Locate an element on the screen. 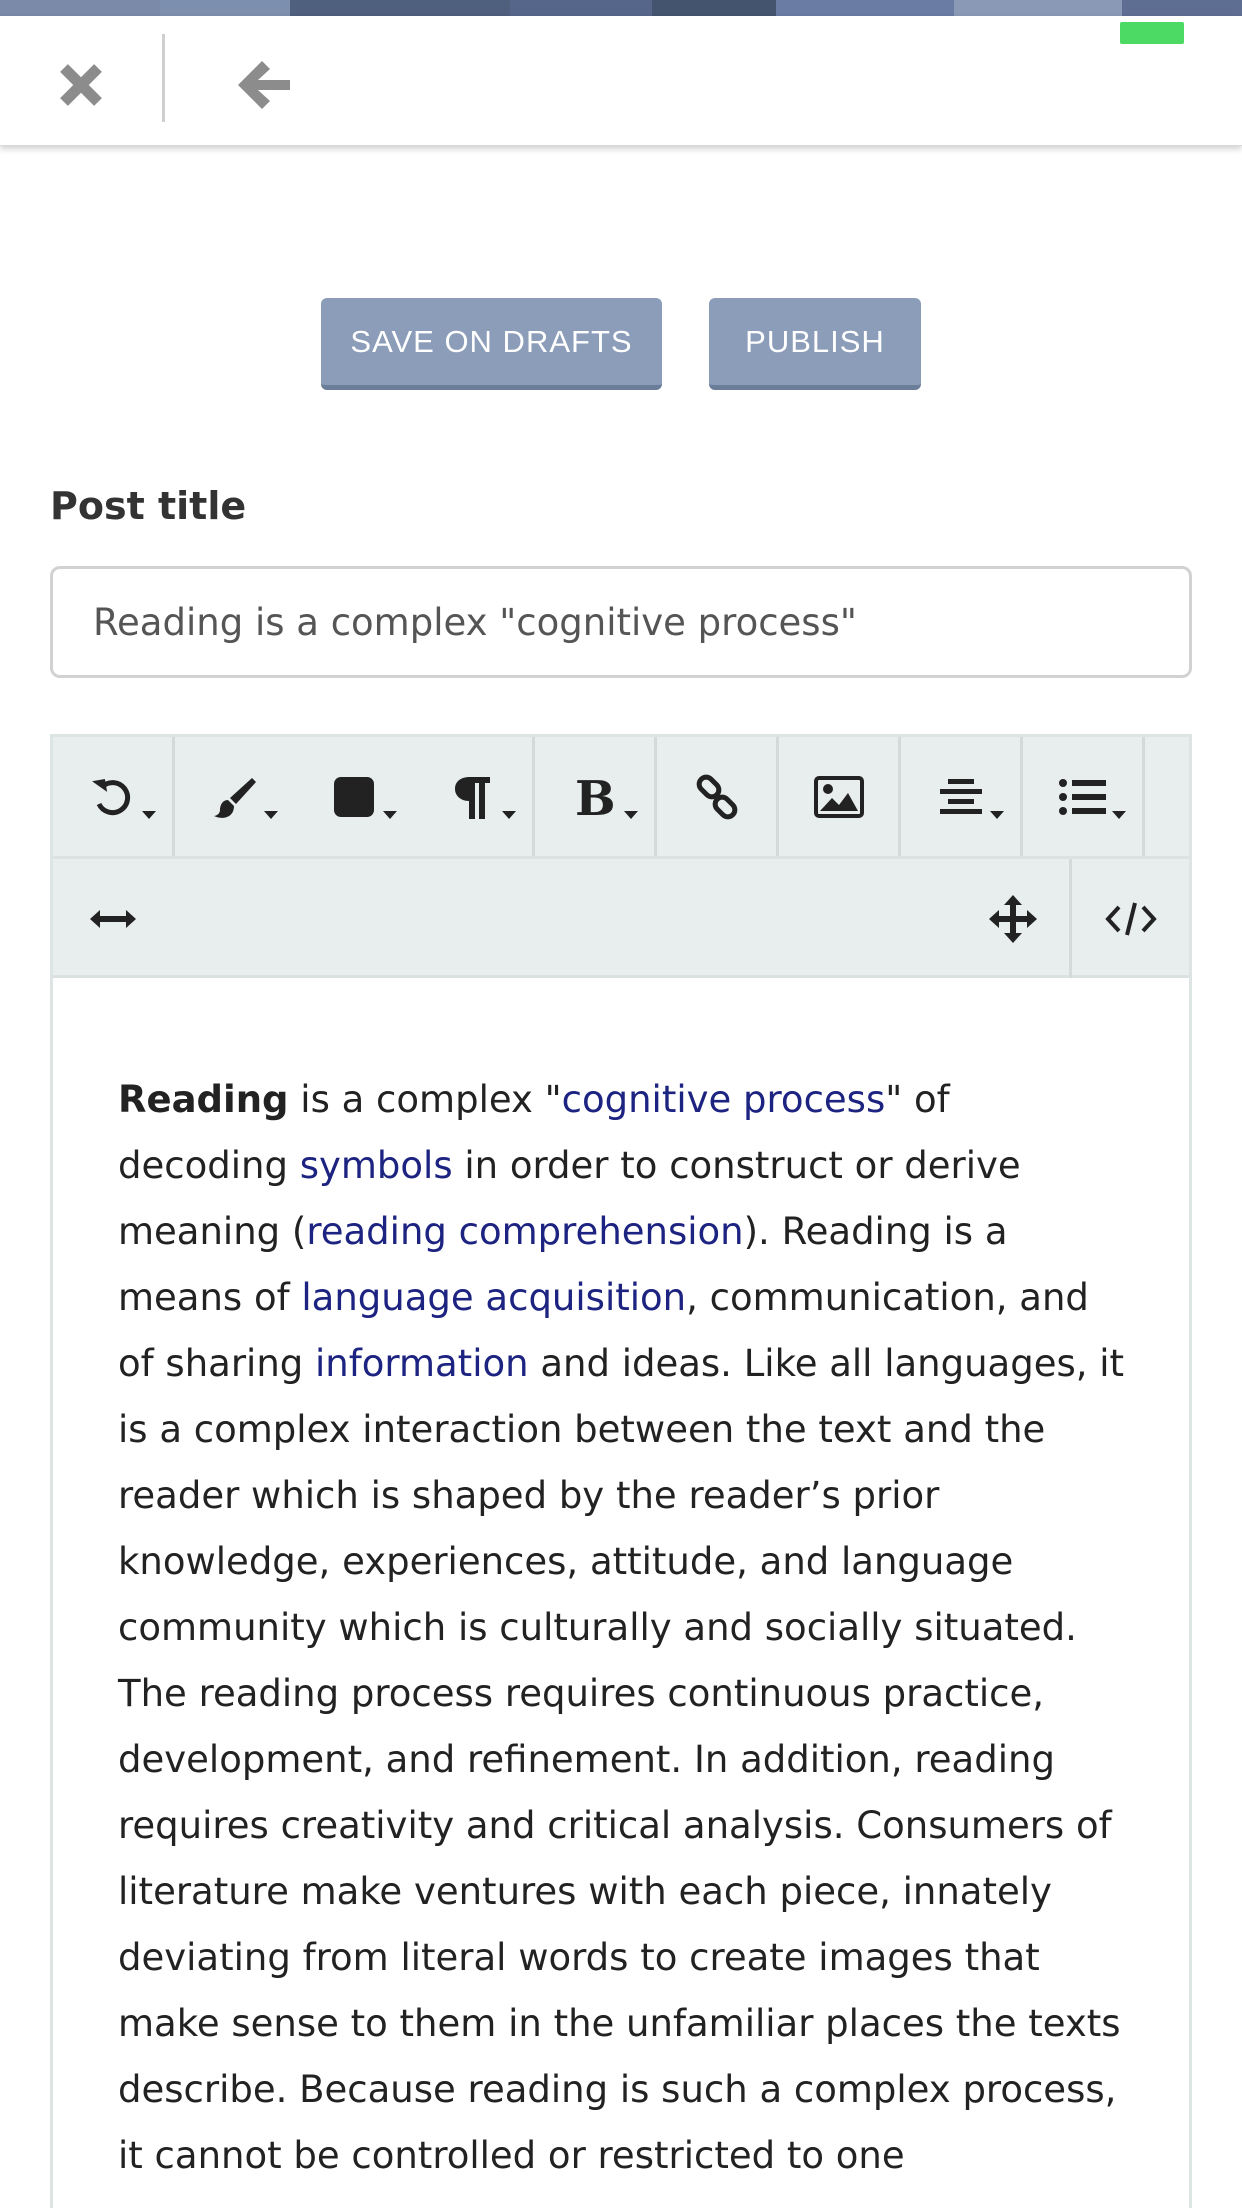 The width and height of the screenshot is (1242, 2208). paragraph-icon is located at coordinates (472, 797).